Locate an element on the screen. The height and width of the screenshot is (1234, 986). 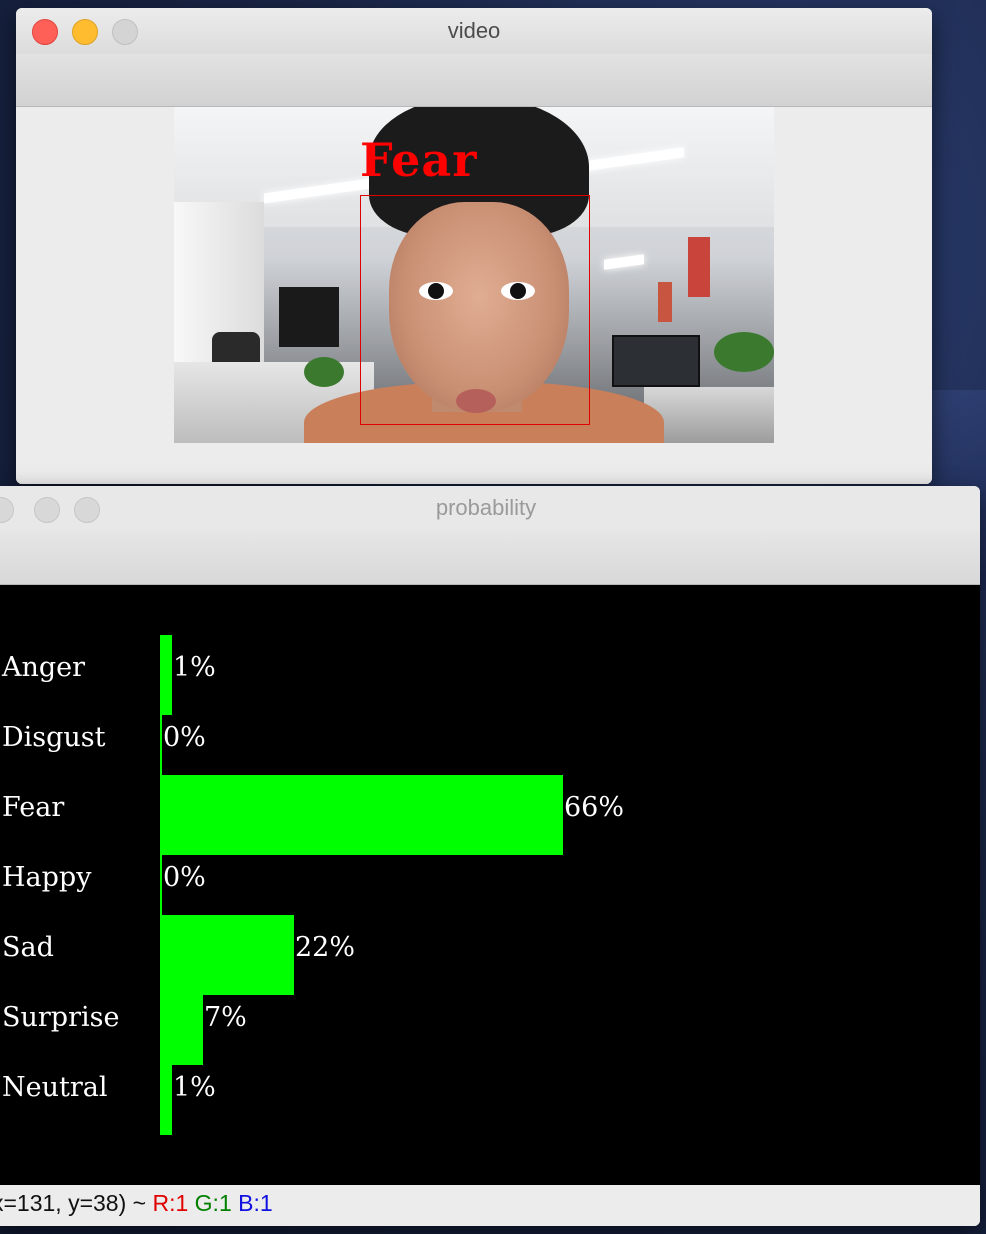
video-titlebar: video is located at coordinates (474, 31).